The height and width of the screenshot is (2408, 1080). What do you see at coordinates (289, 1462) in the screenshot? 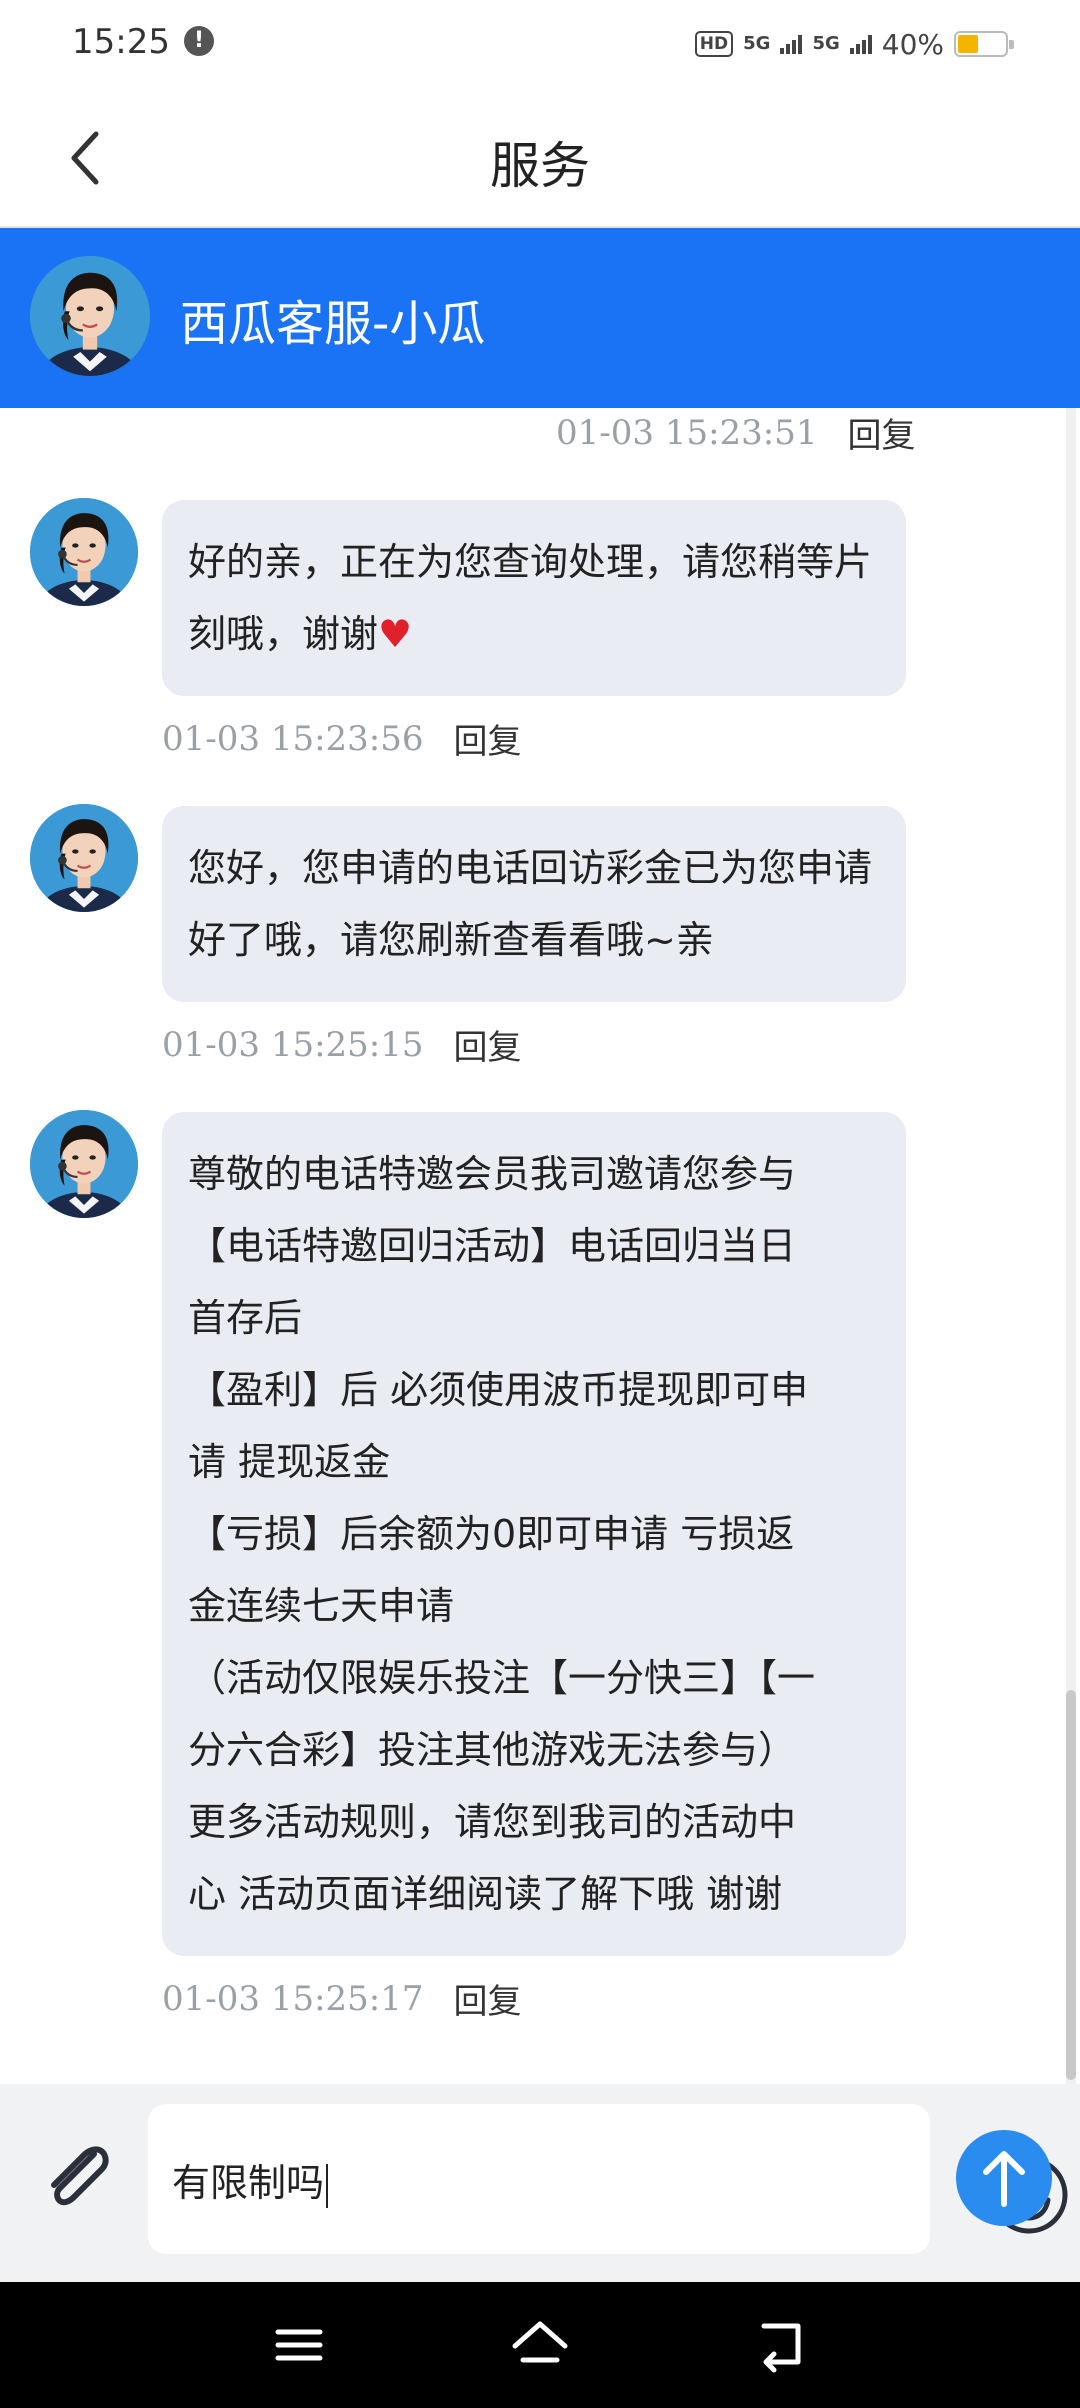
I see `message-line: 请 提现返金` at bounding box center [289, 1462].